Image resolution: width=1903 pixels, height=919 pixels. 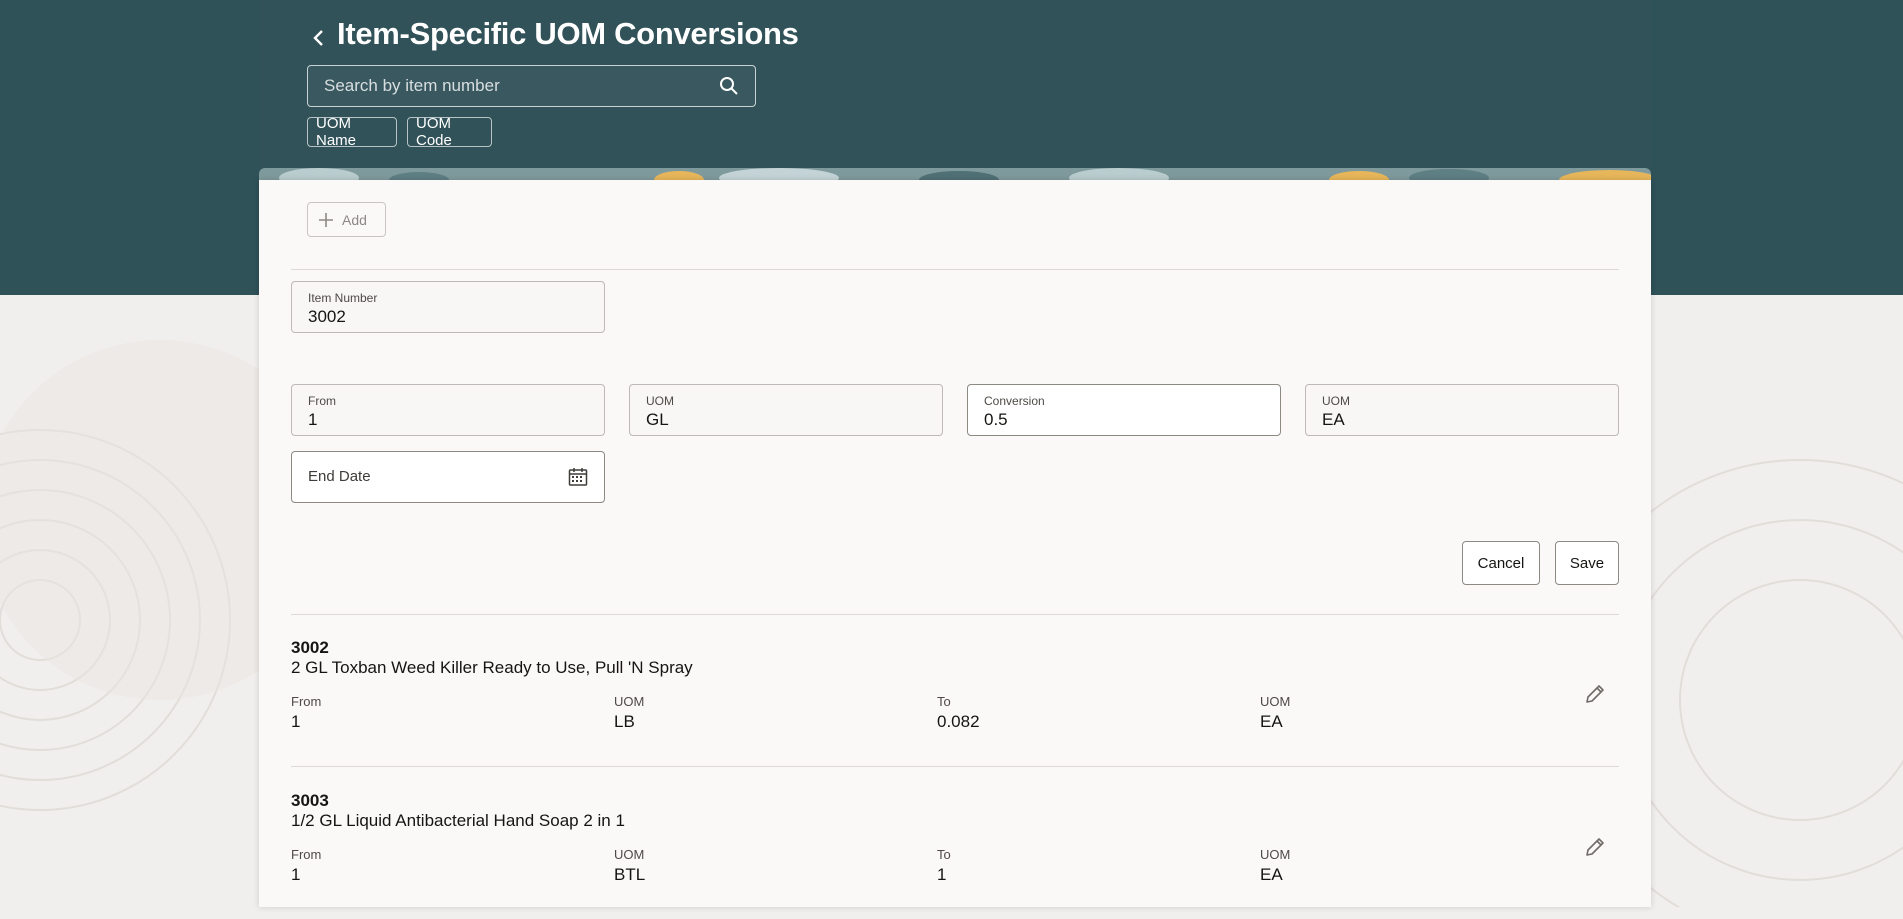 I want to click on to-value: 0.082, so click(x=958, y=721).